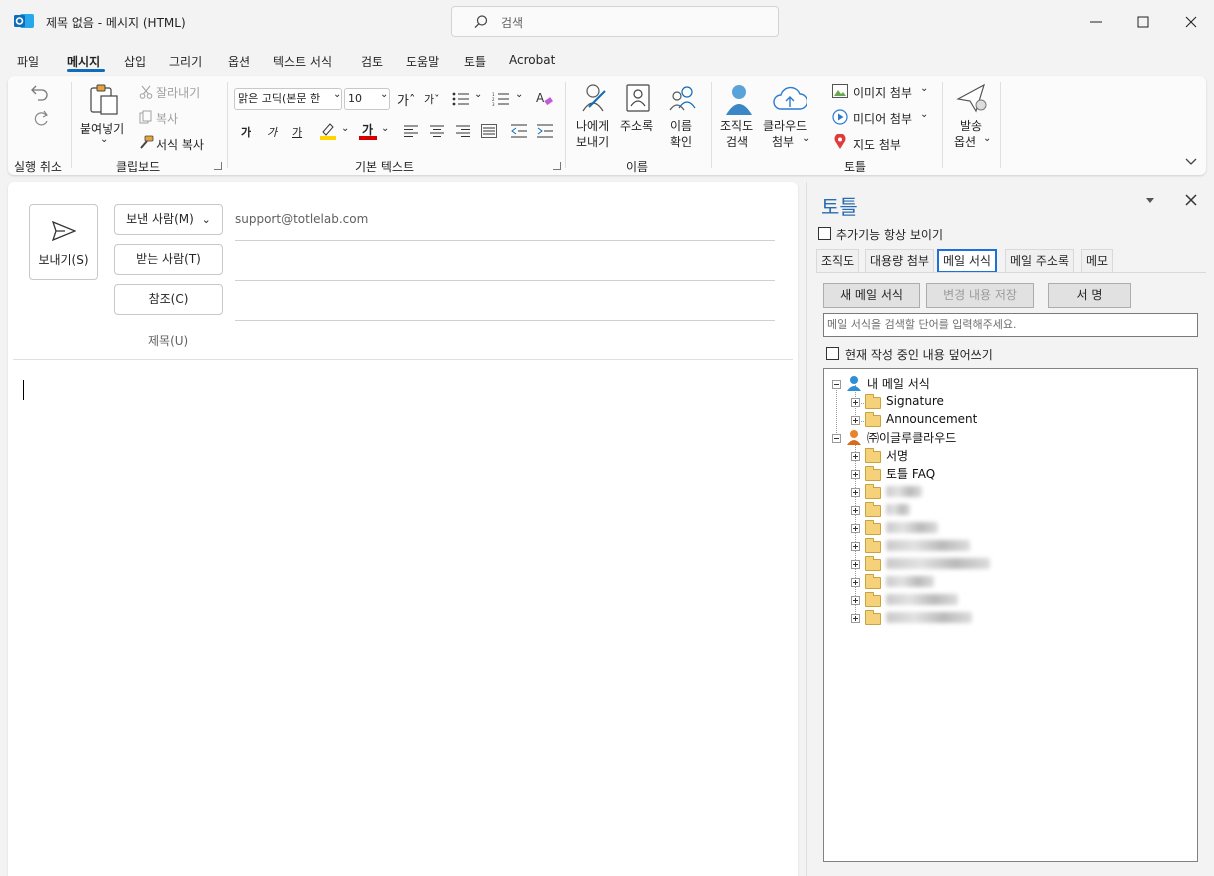  Describe the element at coordinates (461, 99) in the screenshot. I see `bullets-icon` at that location.